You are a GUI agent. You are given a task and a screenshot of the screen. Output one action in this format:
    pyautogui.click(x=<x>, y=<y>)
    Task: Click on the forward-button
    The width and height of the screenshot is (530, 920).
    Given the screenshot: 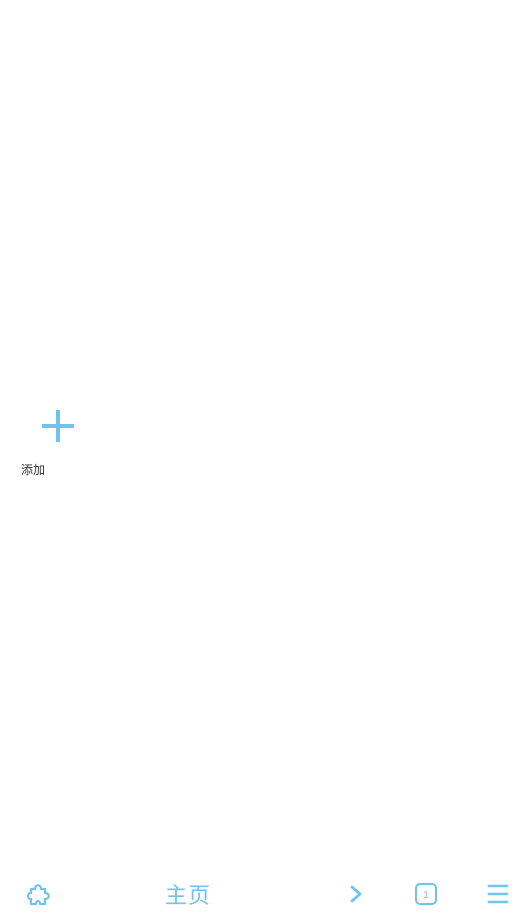 What is the action you would take?
    pyautogui.click(x=356, y=894)
    